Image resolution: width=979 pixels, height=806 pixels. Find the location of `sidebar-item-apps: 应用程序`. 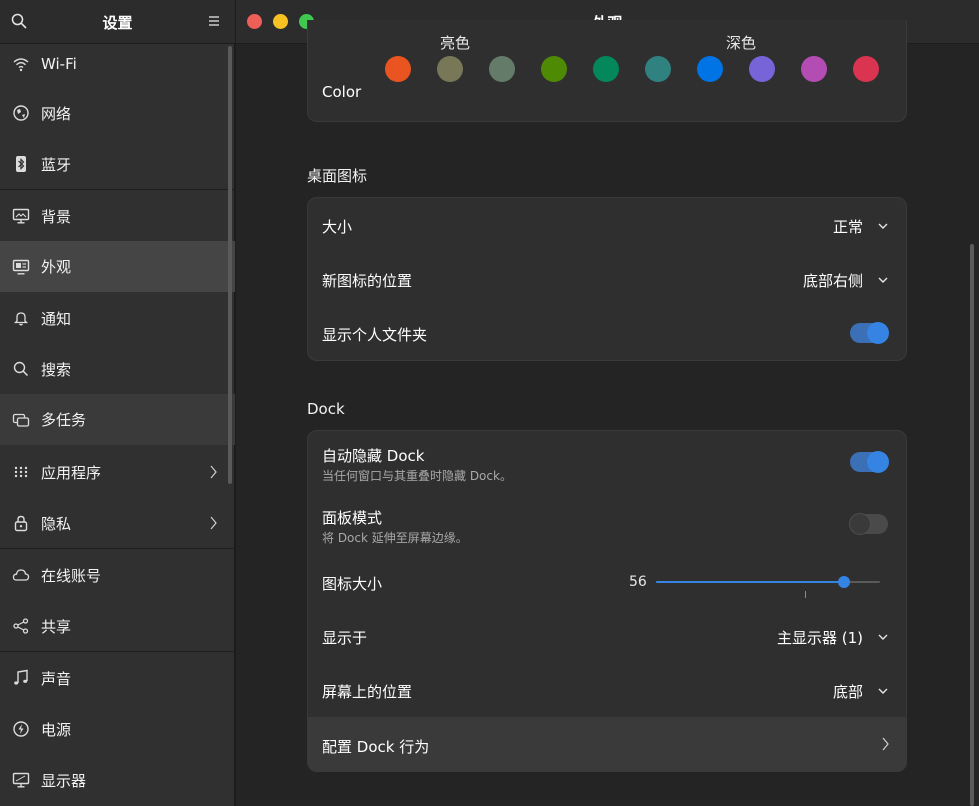

sidebar-item-apps: 应用程序 is located at coordinates (117, 472).